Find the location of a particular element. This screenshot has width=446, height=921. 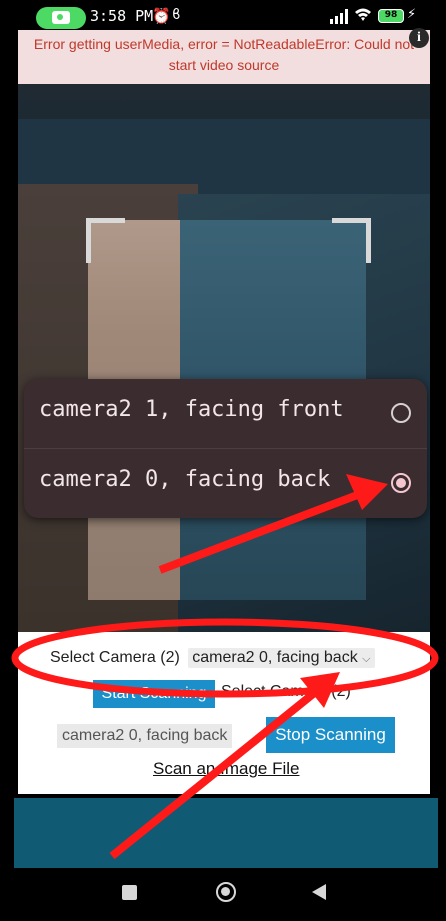

alarm-clock-icon: ⏰ is located at coordinates (161, 16).